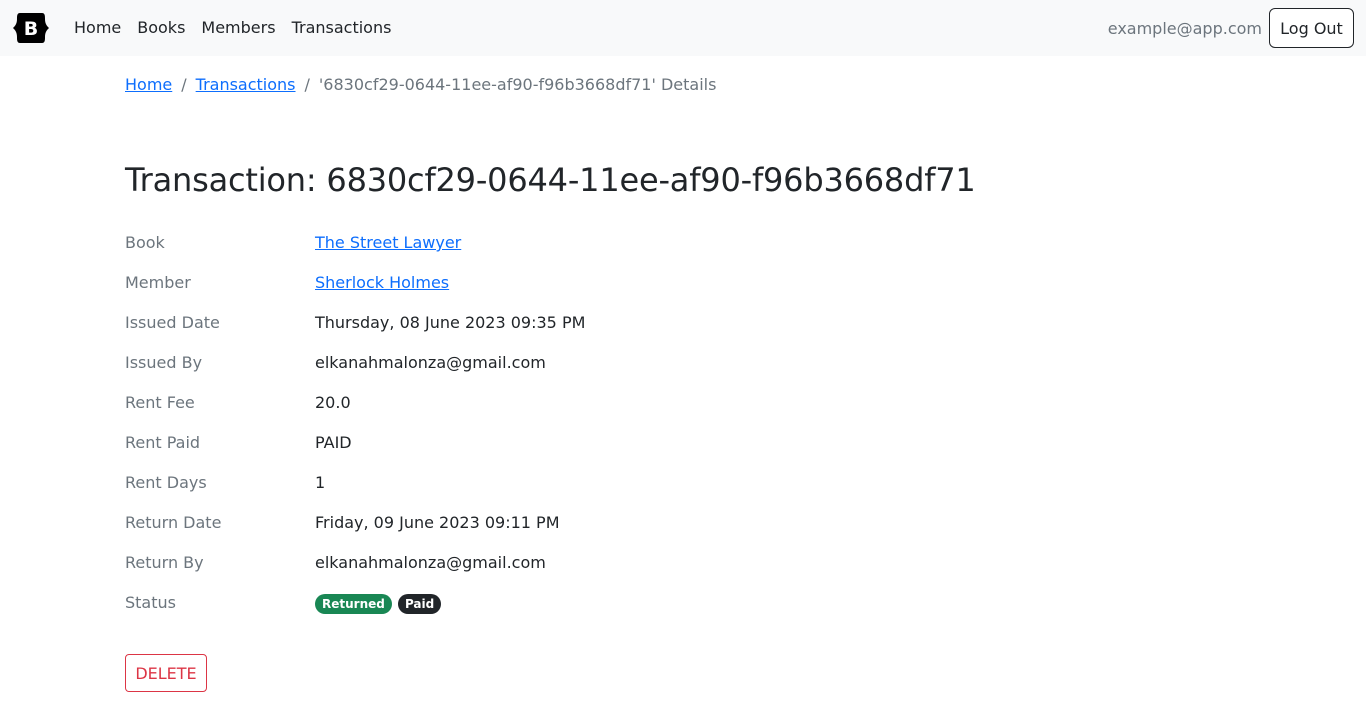 The width and height of the screenshot is (1366, 716). Describe the element at coordinates (342, 28) in the screenshot. I see `nav-link-transactions: Transactions` at that location.